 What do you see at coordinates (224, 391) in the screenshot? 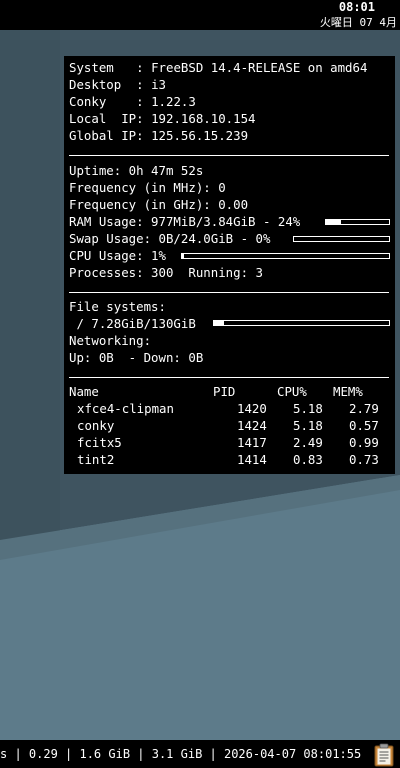
I see `header-pid: PID` at bounding box center [224, 391].